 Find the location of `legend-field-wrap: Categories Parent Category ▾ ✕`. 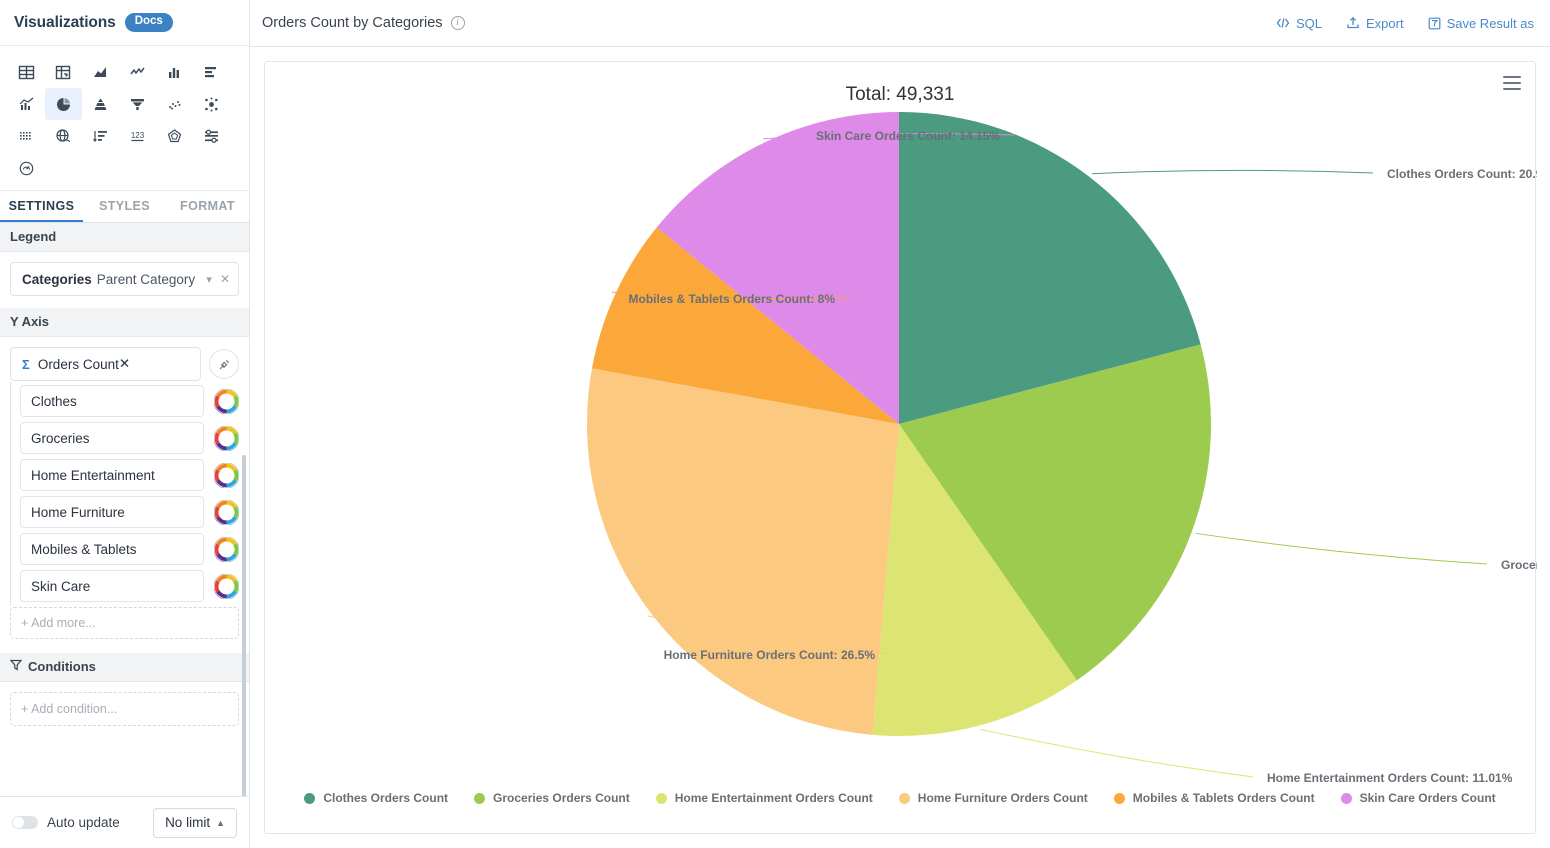

legend-field-wrap: Categories Parent Category ▾ ✕ is located at coordinates (124, 280).